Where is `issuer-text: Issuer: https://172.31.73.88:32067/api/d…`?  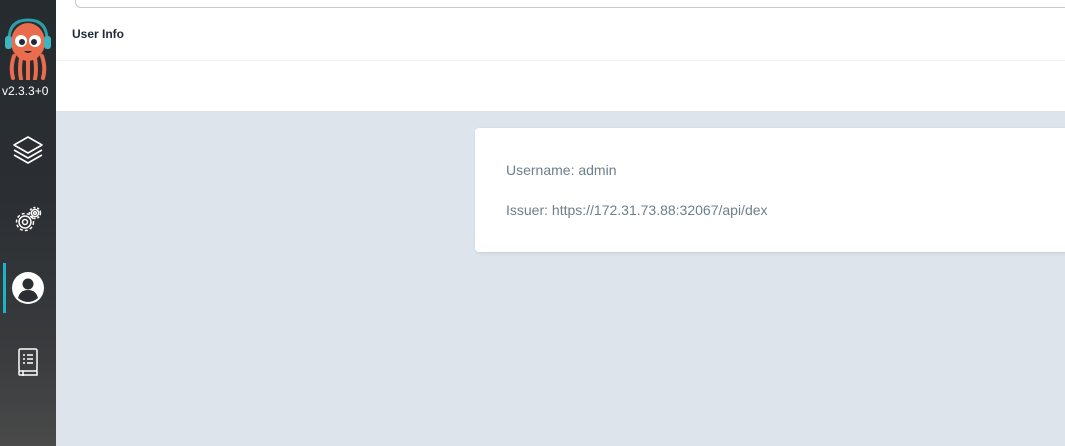 issuer-text: Issuer: https://172.31.73.88:32067/api/d… is located at coordinates (637, 210).